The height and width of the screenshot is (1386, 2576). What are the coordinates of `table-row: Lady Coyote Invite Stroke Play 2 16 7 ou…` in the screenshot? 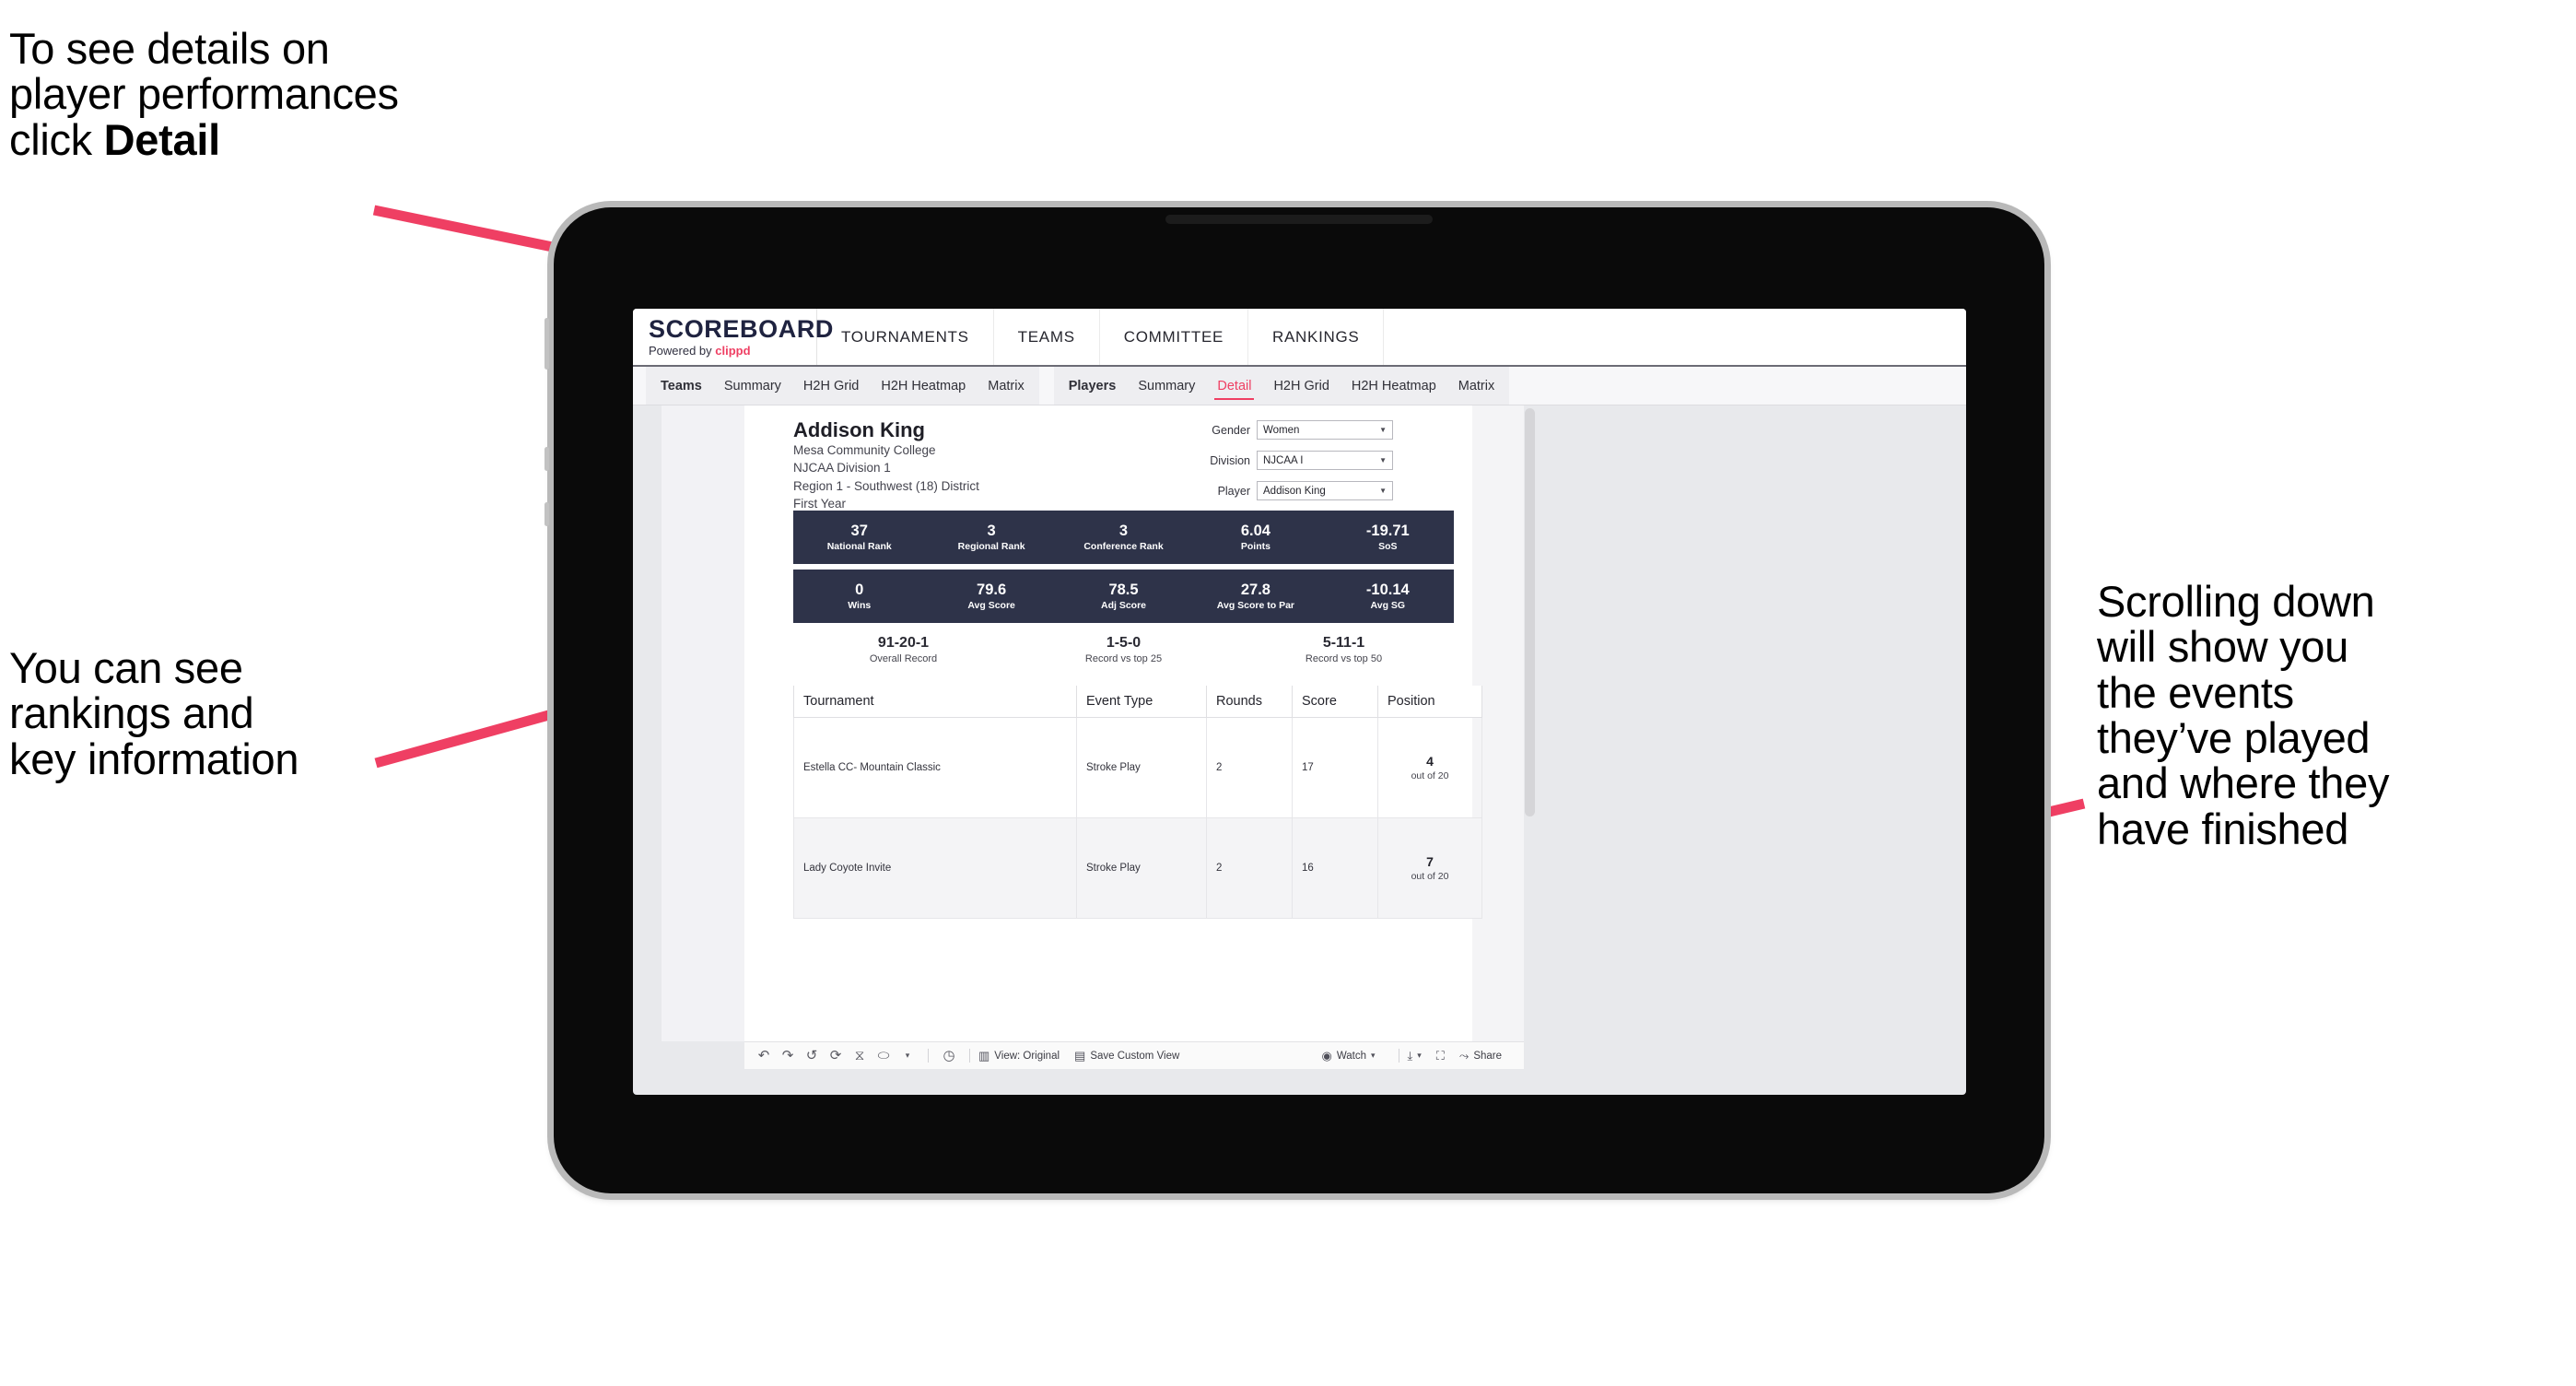 It's located at (1137, 868).